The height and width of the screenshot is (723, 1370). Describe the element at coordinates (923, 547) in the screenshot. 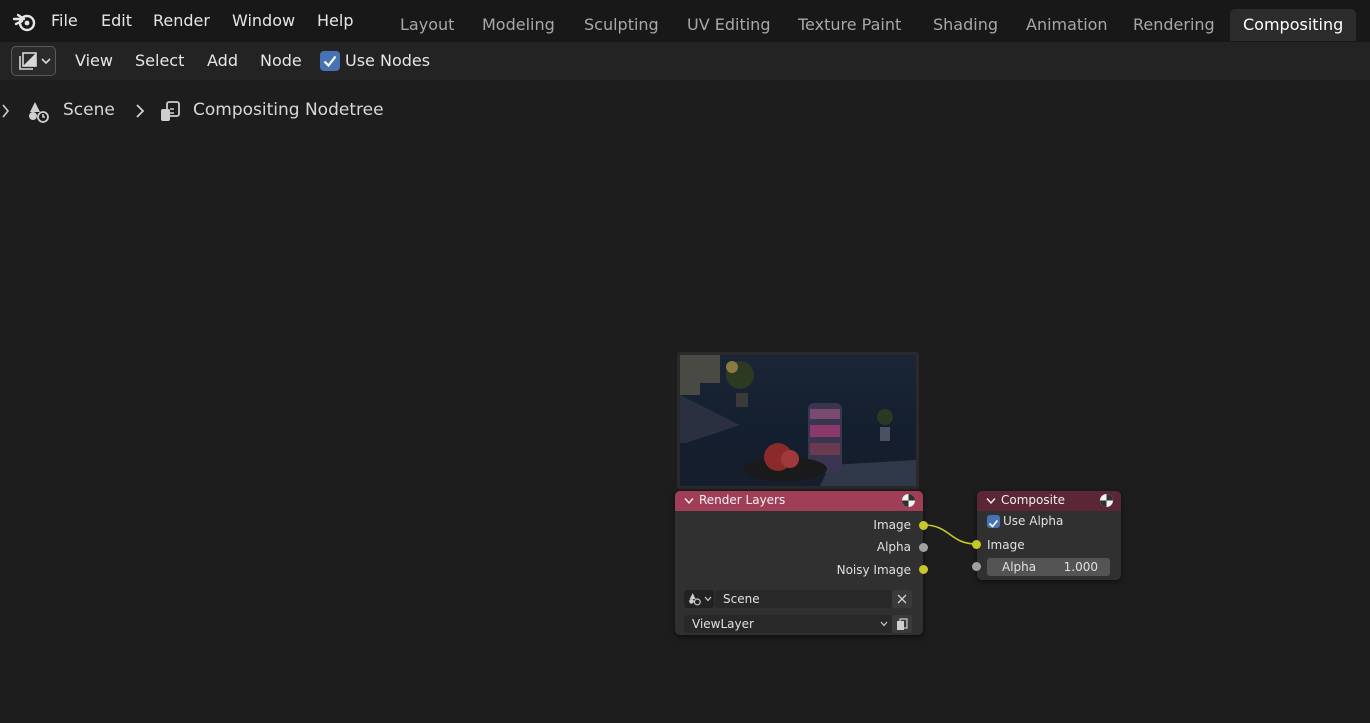

I see `output-alpha-socket` at that location.